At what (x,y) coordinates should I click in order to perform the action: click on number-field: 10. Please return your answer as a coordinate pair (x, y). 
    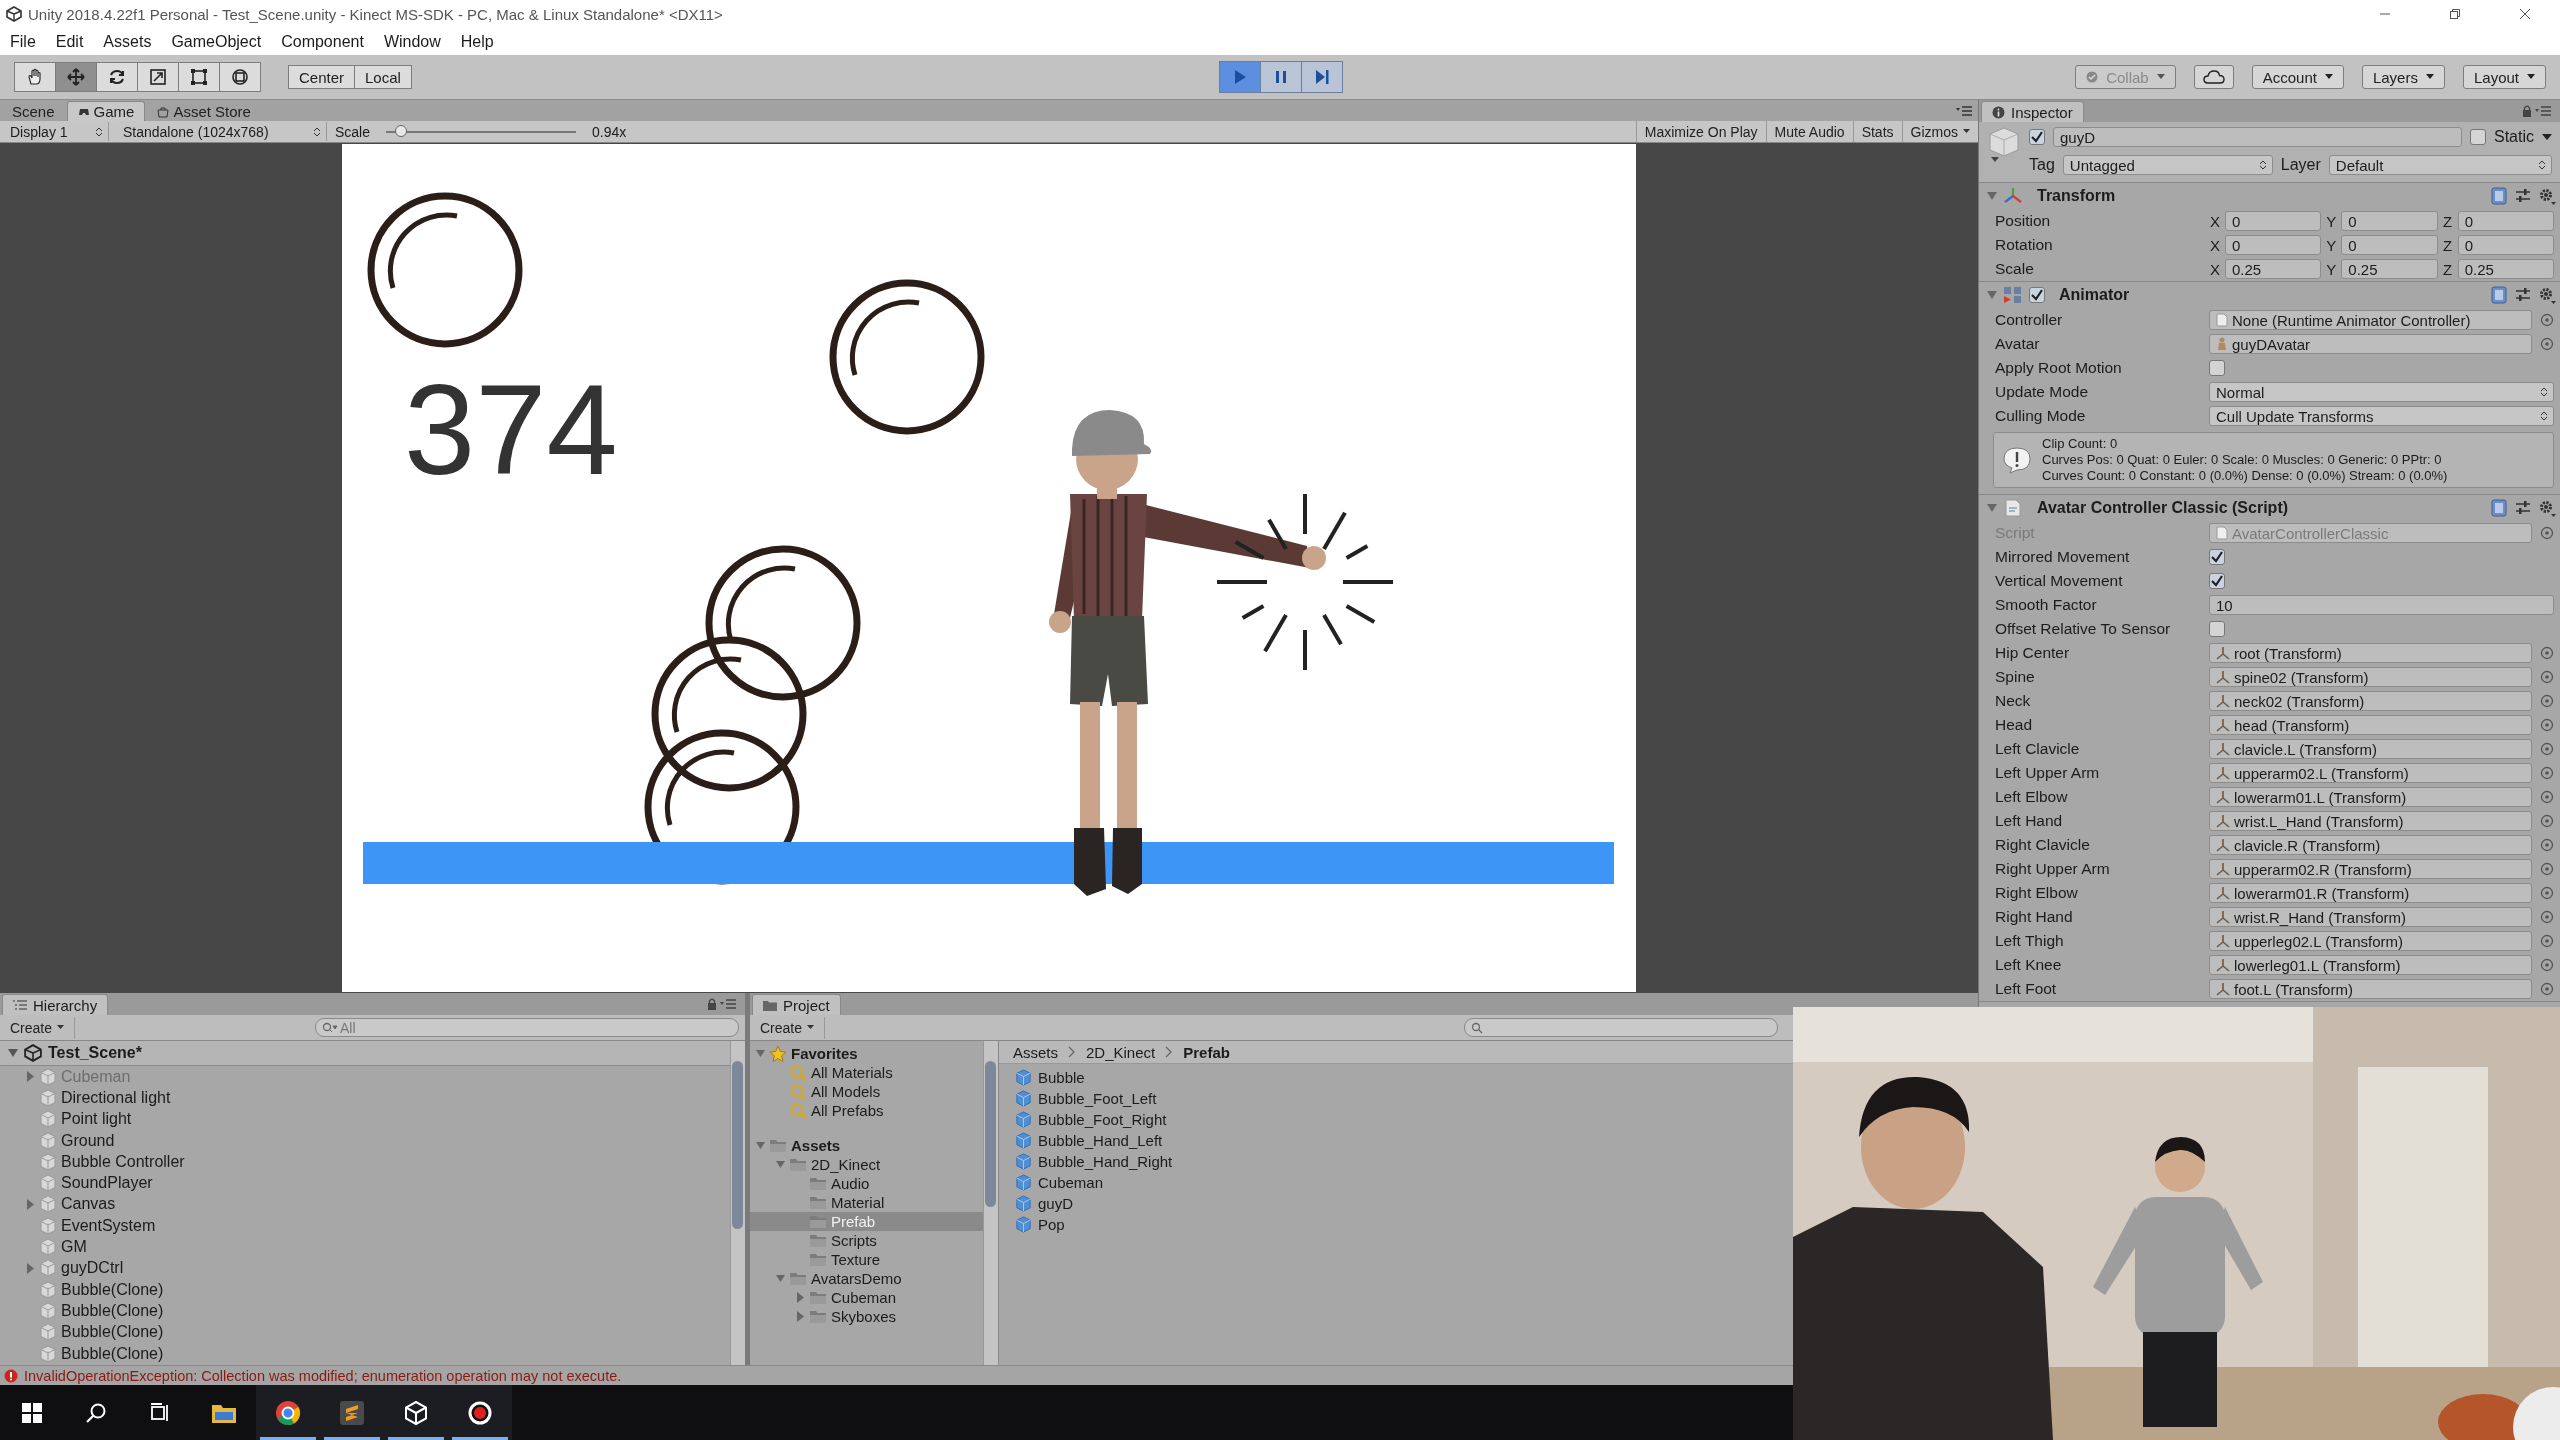
    Looking at the image, I should click on (2381, 605).